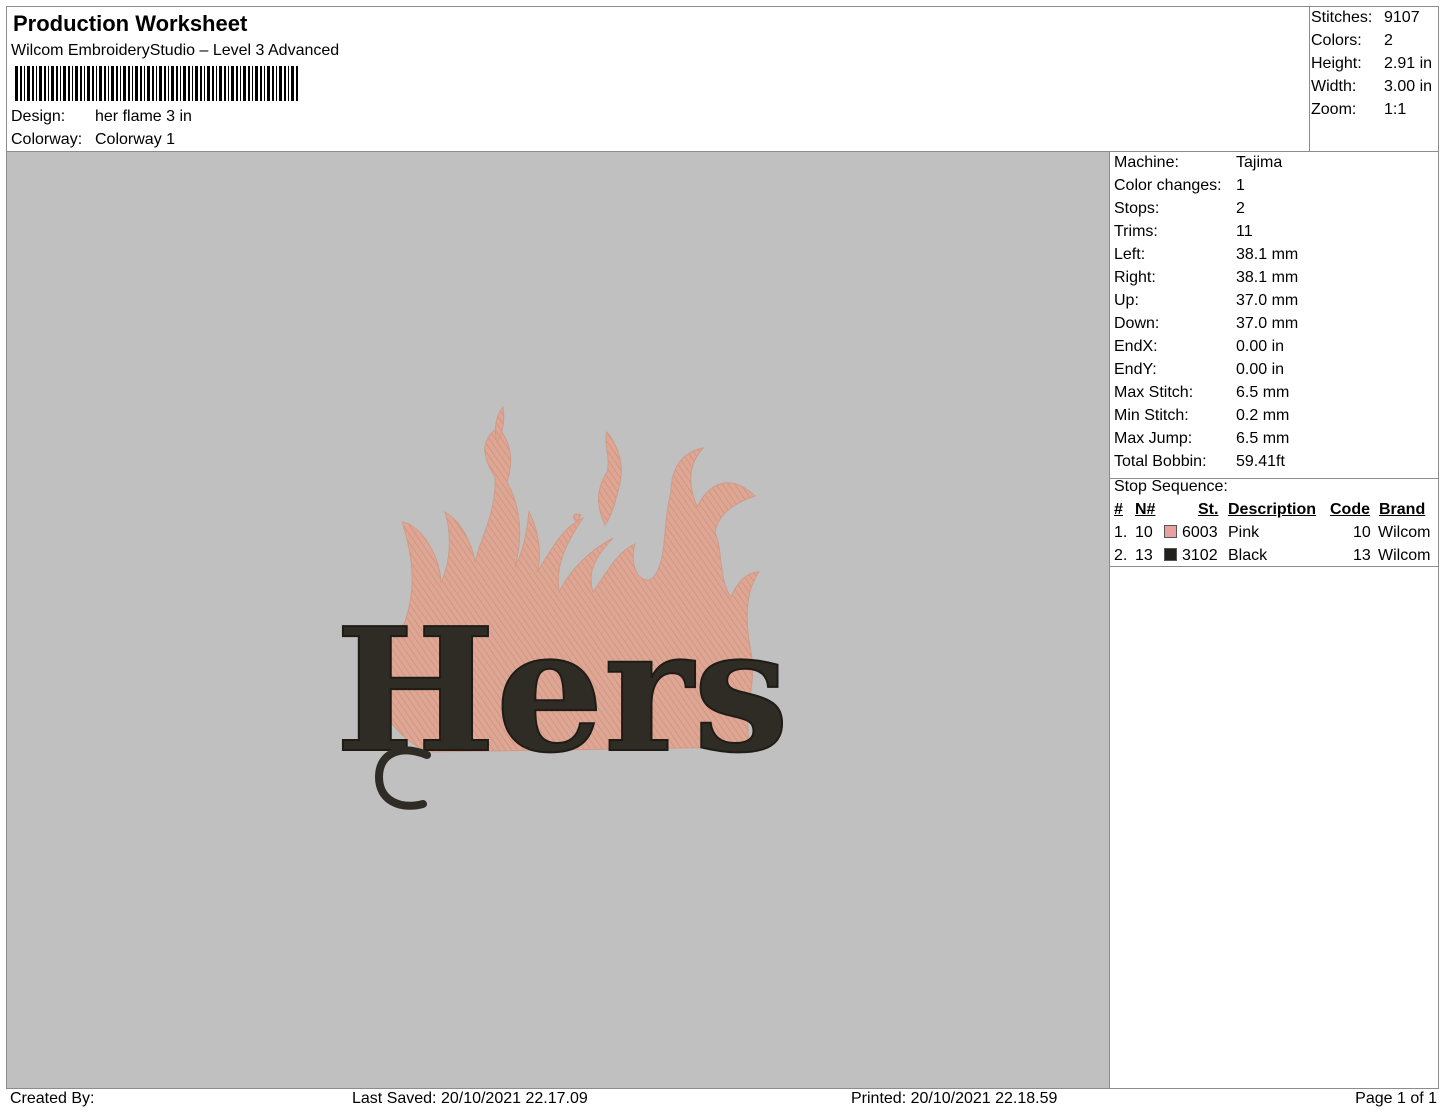 The image size is (1445, 1117). I want to click on col-header-needle: N#, so click(1145, 509).